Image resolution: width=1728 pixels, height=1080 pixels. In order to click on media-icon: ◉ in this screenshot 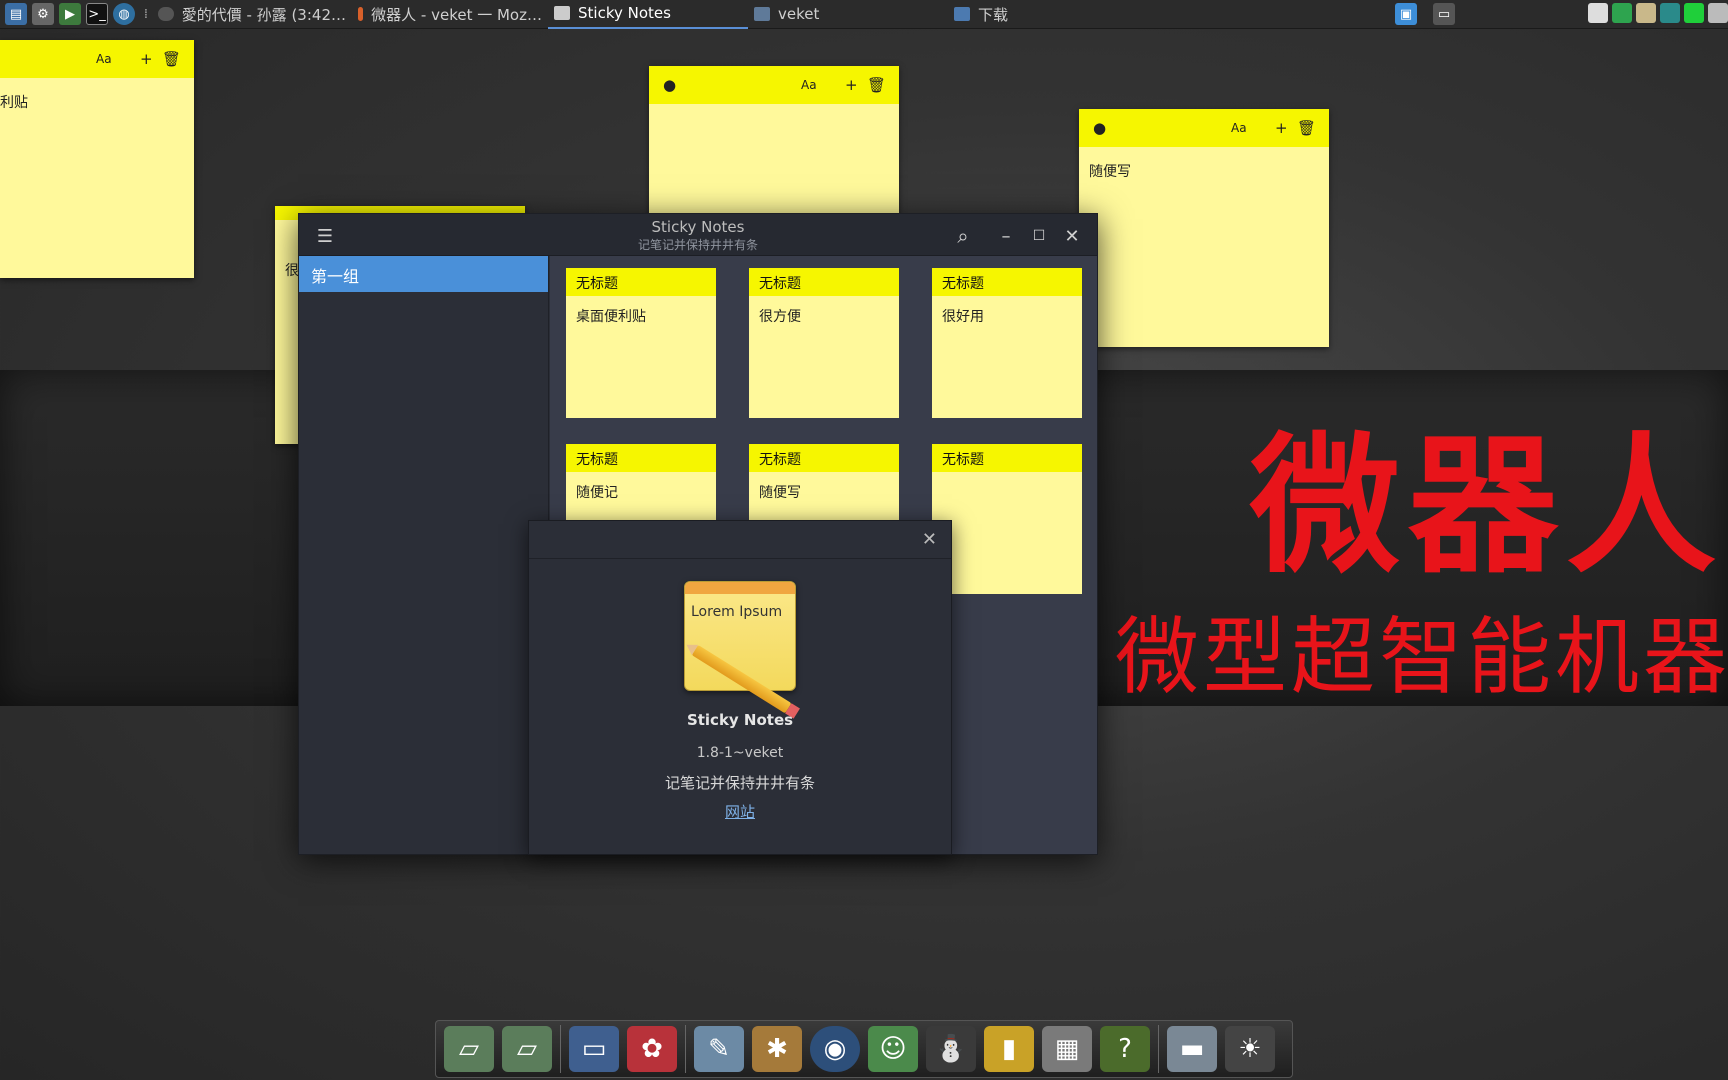, I will do `click(835, 1049)`.